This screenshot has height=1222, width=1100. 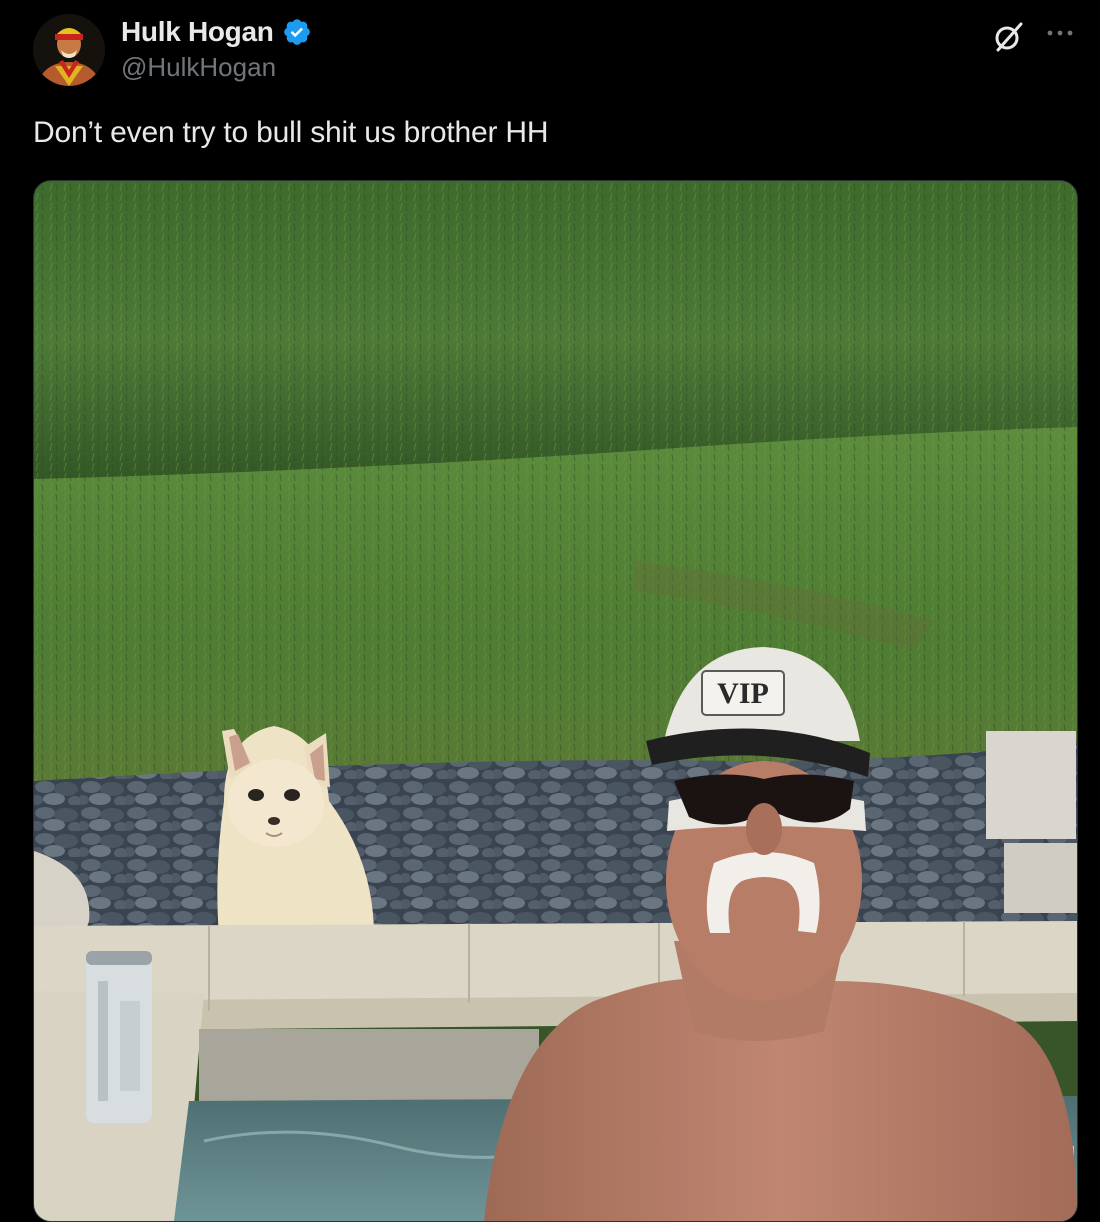 What do you see at coordinates (197, 32) in the screenshot?
I see `author-display-name: Hulk Hogan` at bounding box center [197, 32].